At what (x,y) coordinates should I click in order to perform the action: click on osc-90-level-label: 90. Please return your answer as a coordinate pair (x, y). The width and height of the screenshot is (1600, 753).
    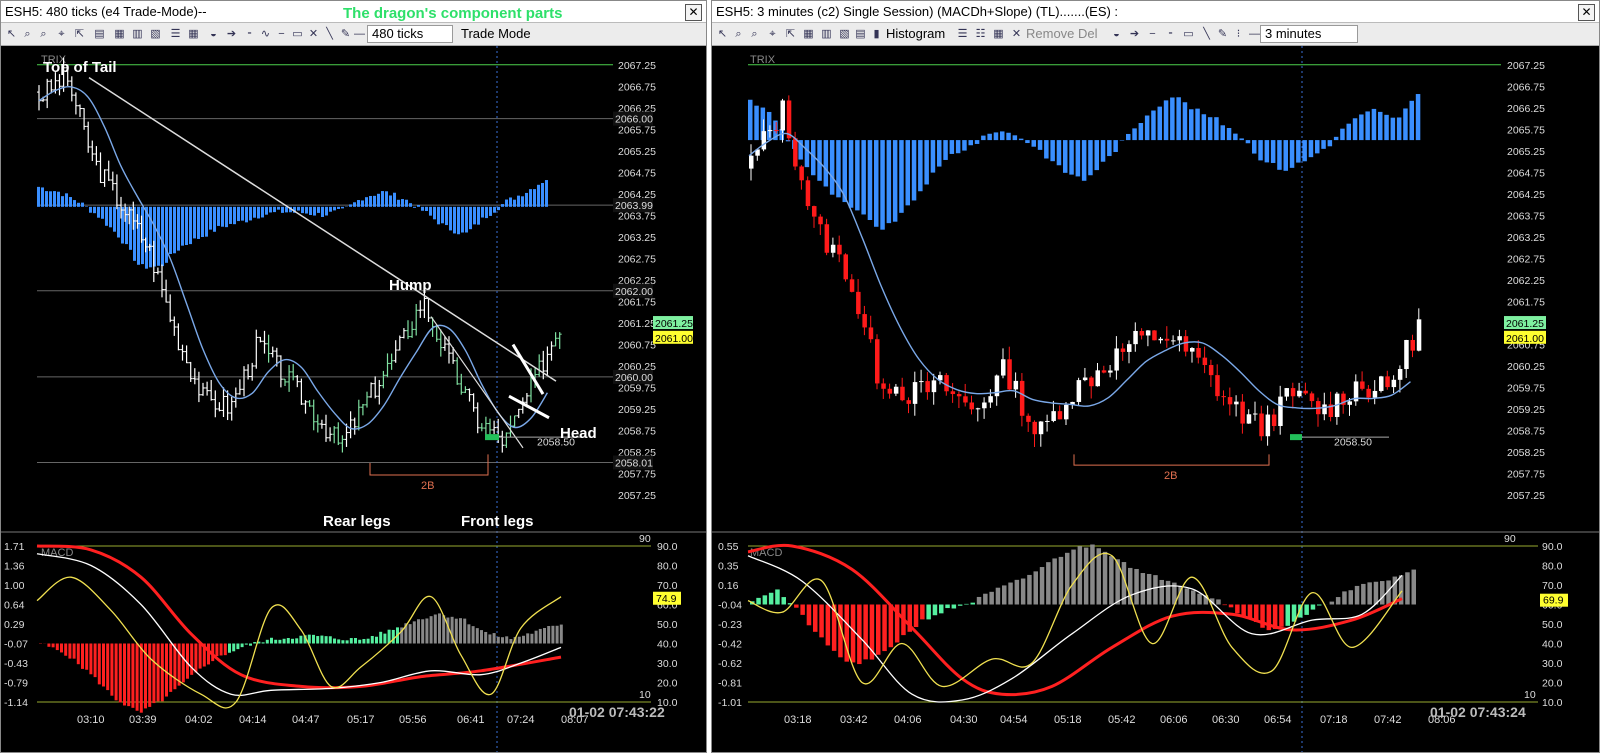
    Looking at the image, I should click on (1510, 539).